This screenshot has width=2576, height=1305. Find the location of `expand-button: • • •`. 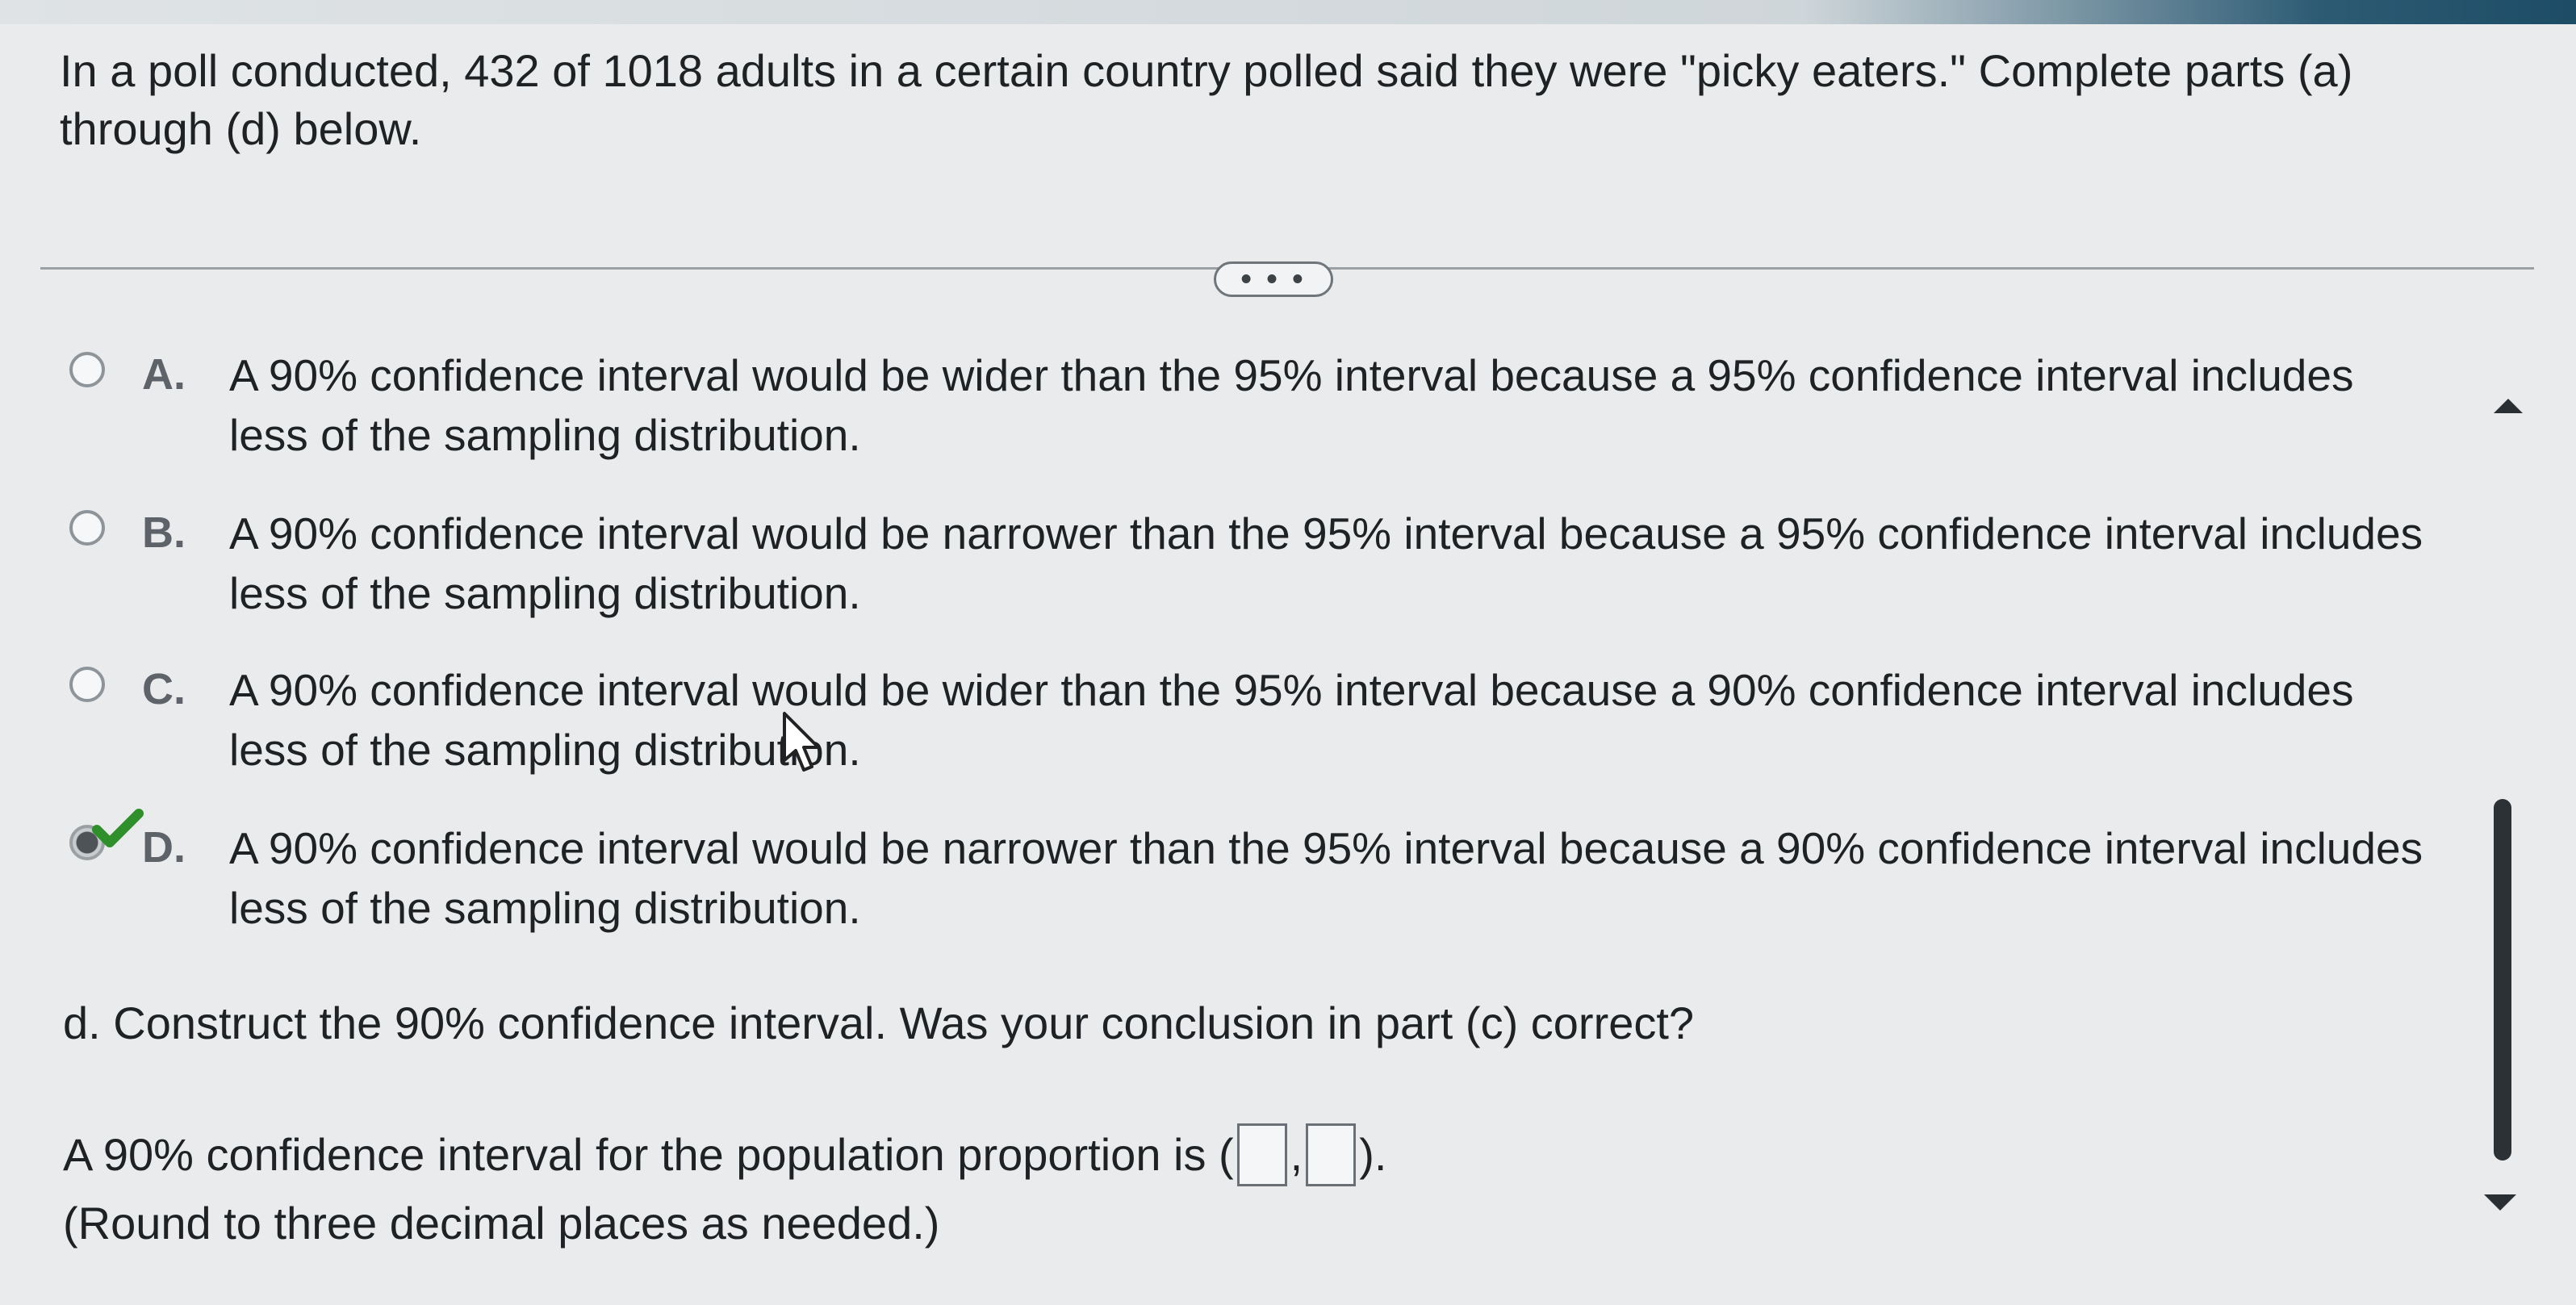

expand-button: • • • is located at coordinates (1273, 279).